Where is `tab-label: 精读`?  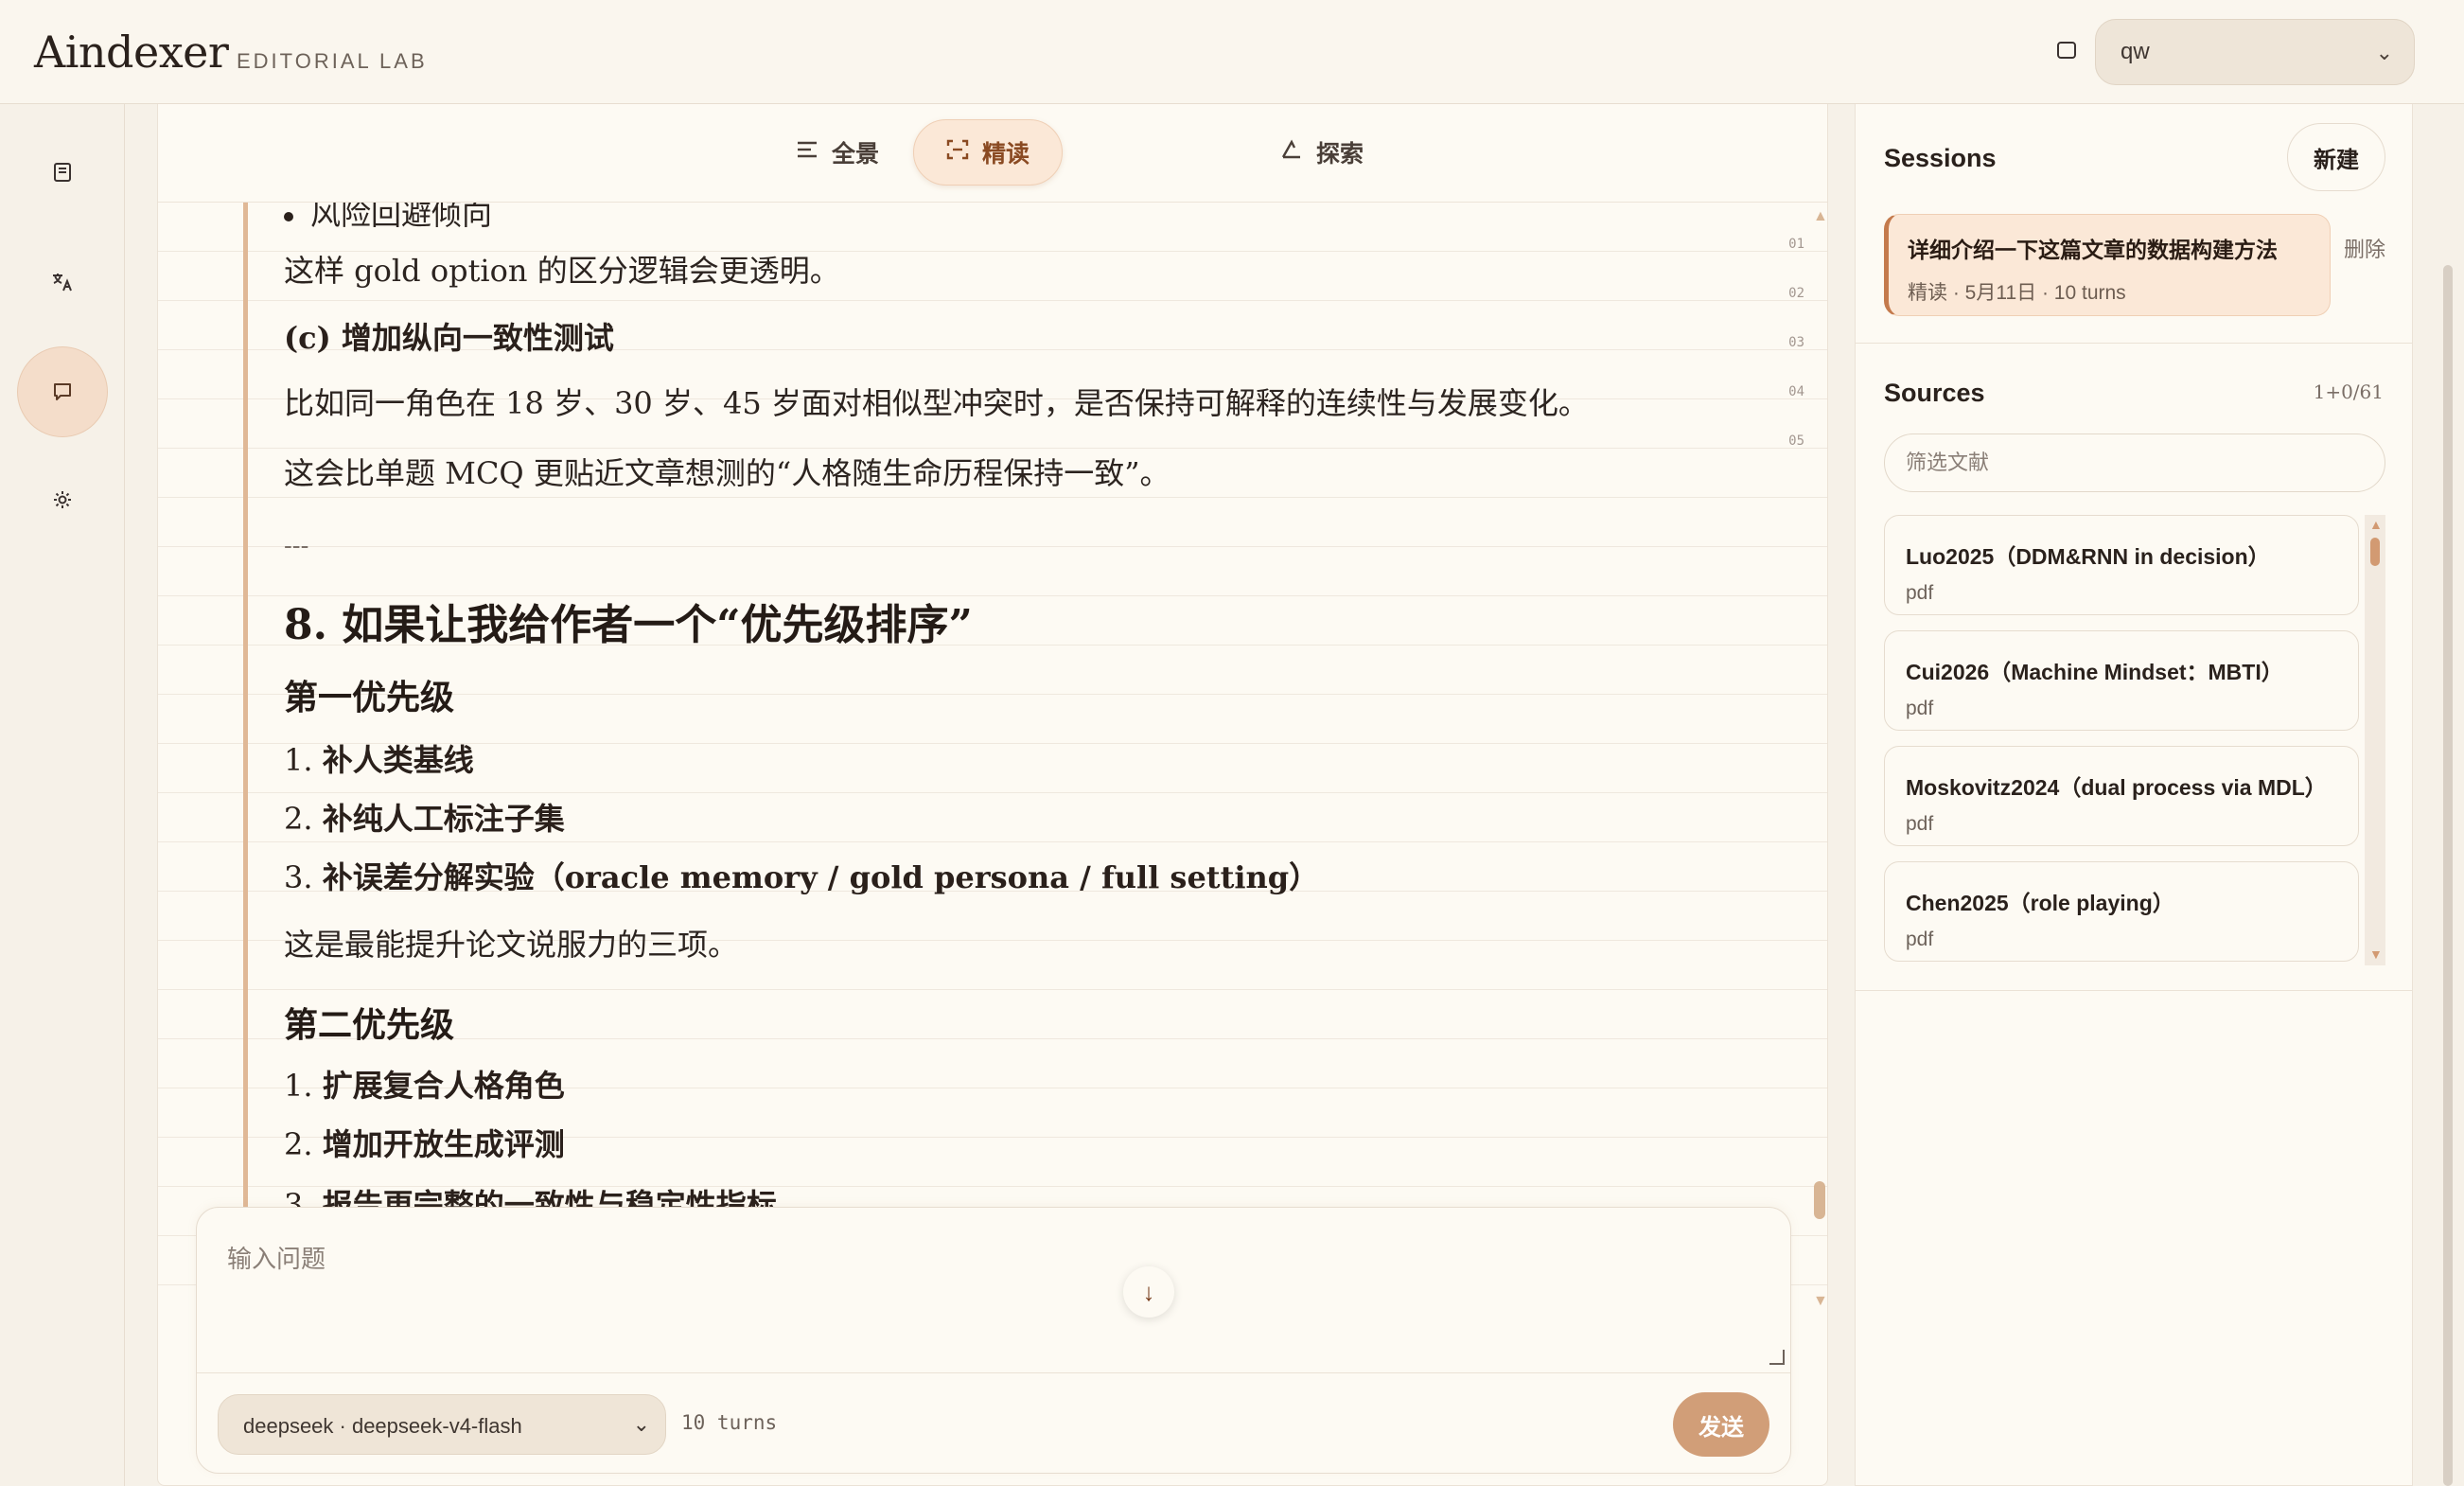 tab-label: 精读 is located at coordinates (1006, 155).